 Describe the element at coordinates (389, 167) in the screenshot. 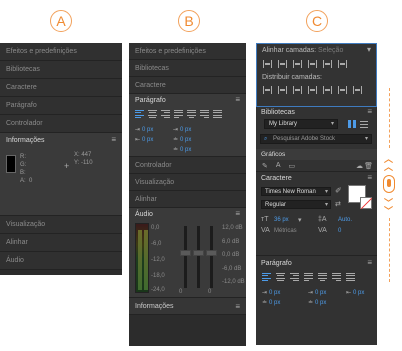

I see `chevron-up-icon: ︿` at that location.